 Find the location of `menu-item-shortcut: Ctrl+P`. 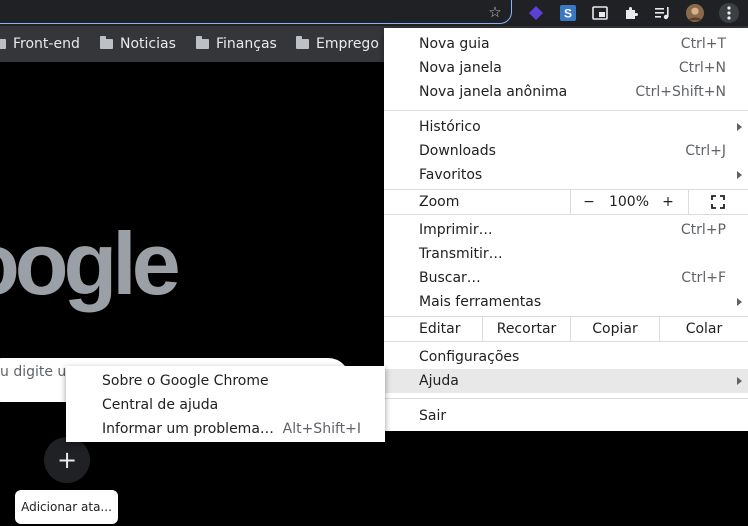

menu-item-shortcut: Ctrl+P is located at coordinates (703, 230).